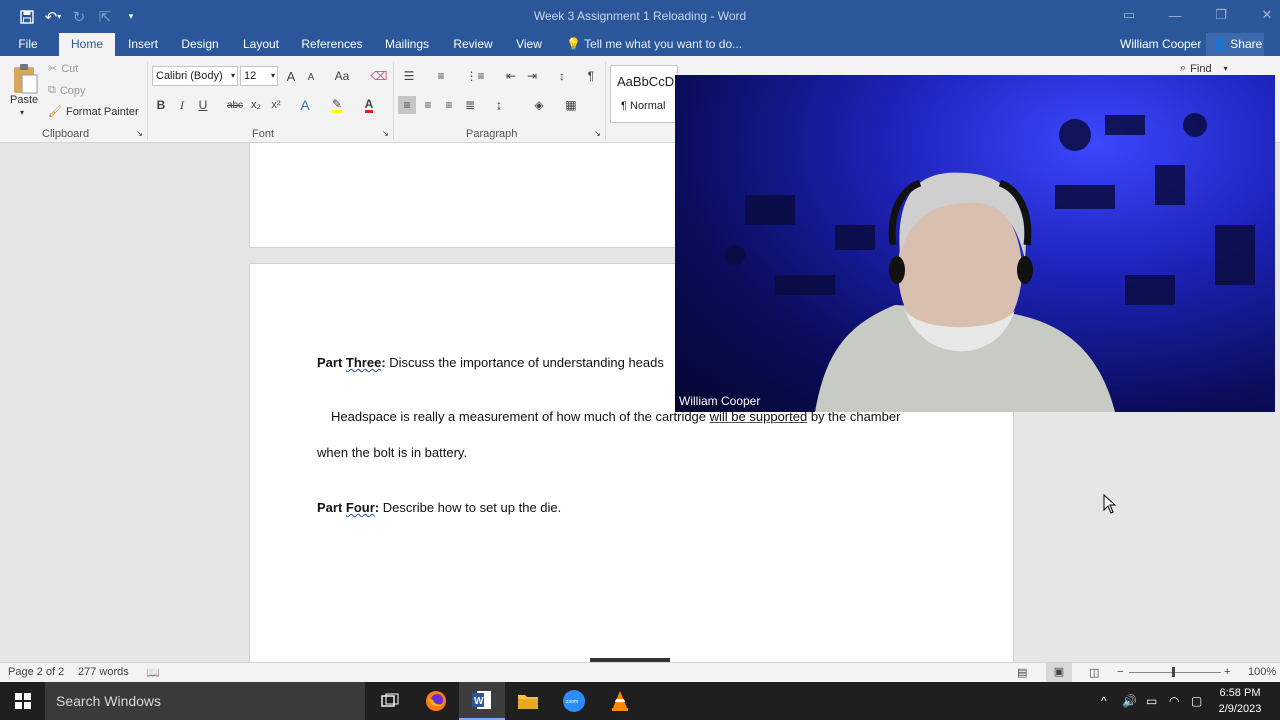  What do you see at coordinates (1196, 701) in the screenshot?
I see `action-center-icon: ▢` at bounding box center [1196, 701].